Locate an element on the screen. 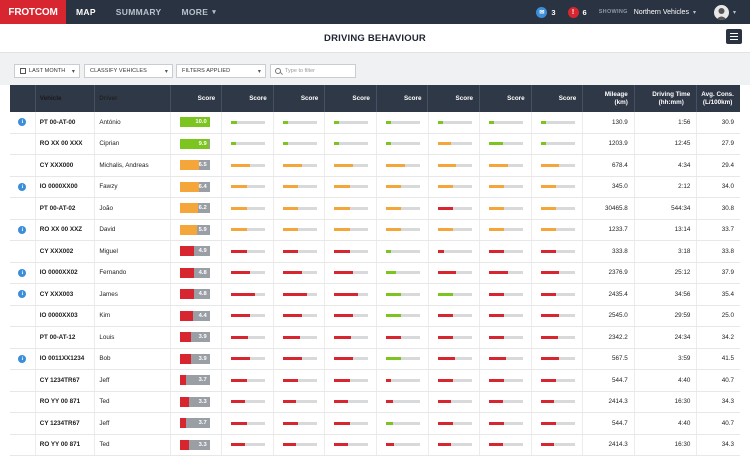 The image size is (750, 461). messages-count: 3 is located at coordinates (553, 12).